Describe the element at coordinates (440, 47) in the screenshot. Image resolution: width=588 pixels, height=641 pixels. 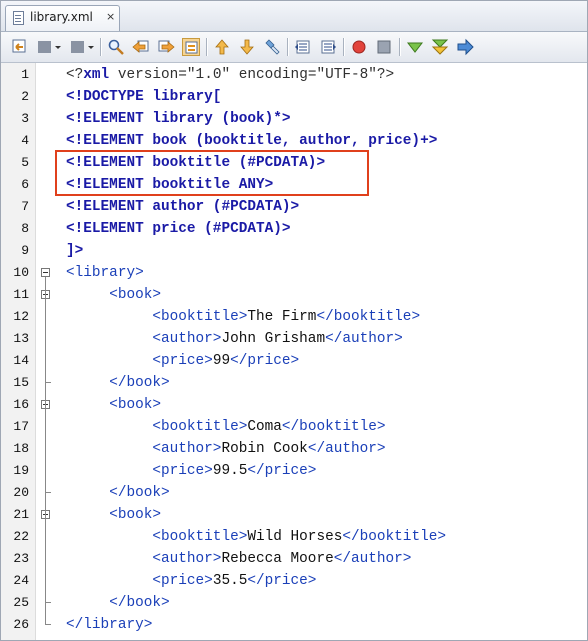
I see `validate-xml-icon` at that location.